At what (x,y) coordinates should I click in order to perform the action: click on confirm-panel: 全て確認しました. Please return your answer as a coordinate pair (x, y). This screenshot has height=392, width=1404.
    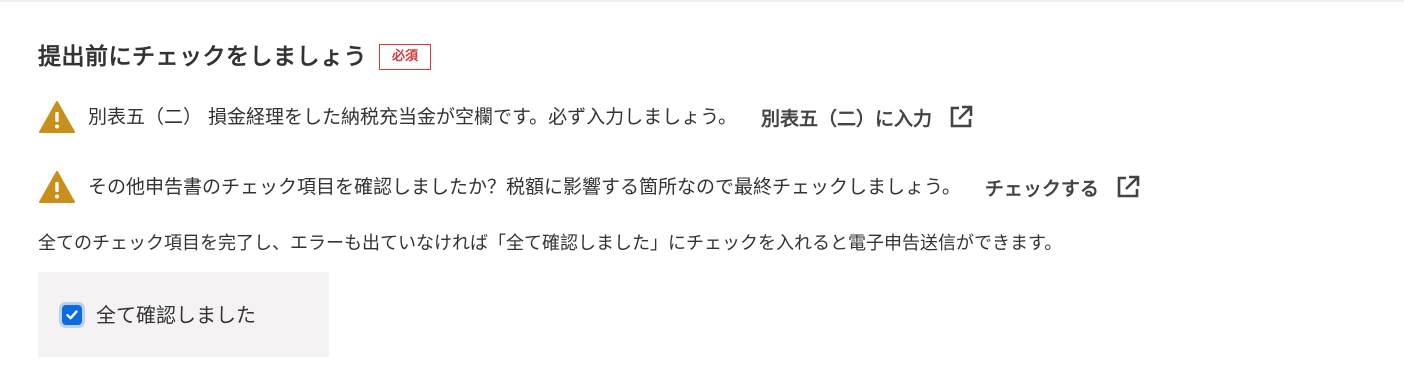
    Looking at the image, I should click on (183, 314).